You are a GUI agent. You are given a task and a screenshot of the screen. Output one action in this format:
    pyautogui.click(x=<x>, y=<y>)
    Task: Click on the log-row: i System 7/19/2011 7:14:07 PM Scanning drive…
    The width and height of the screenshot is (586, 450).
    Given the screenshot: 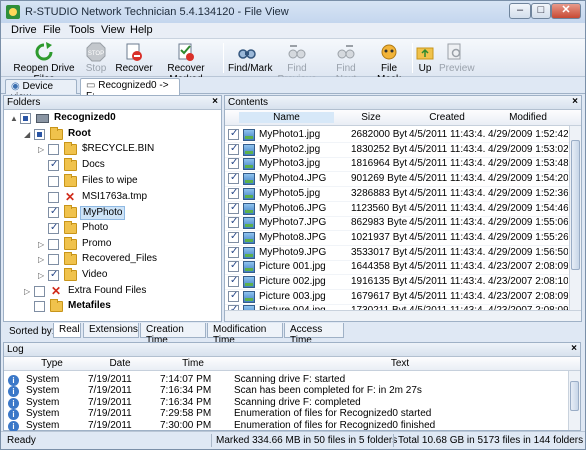 What is the action you would take?
    pyautogui.click(x=292, y=380)
    